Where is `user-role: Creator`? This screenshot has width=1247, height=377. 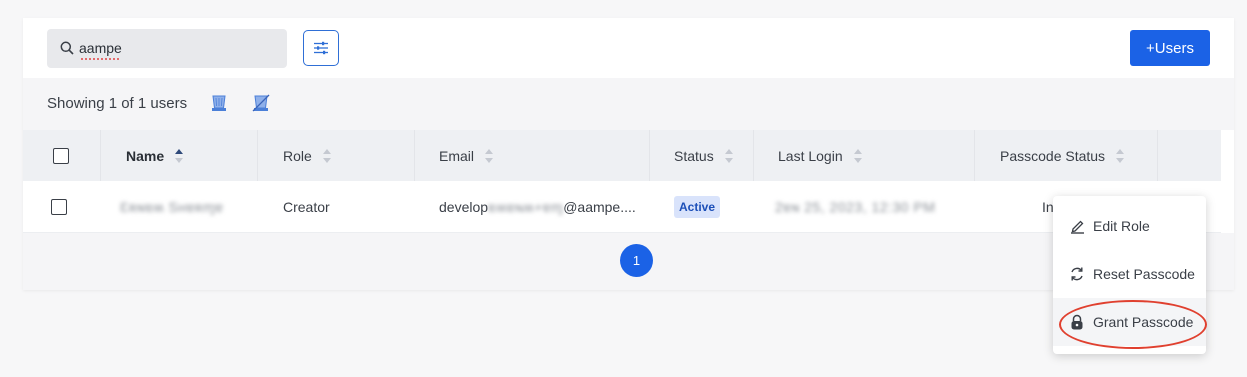
user-role: Creator is located at coordinates (306, 207).